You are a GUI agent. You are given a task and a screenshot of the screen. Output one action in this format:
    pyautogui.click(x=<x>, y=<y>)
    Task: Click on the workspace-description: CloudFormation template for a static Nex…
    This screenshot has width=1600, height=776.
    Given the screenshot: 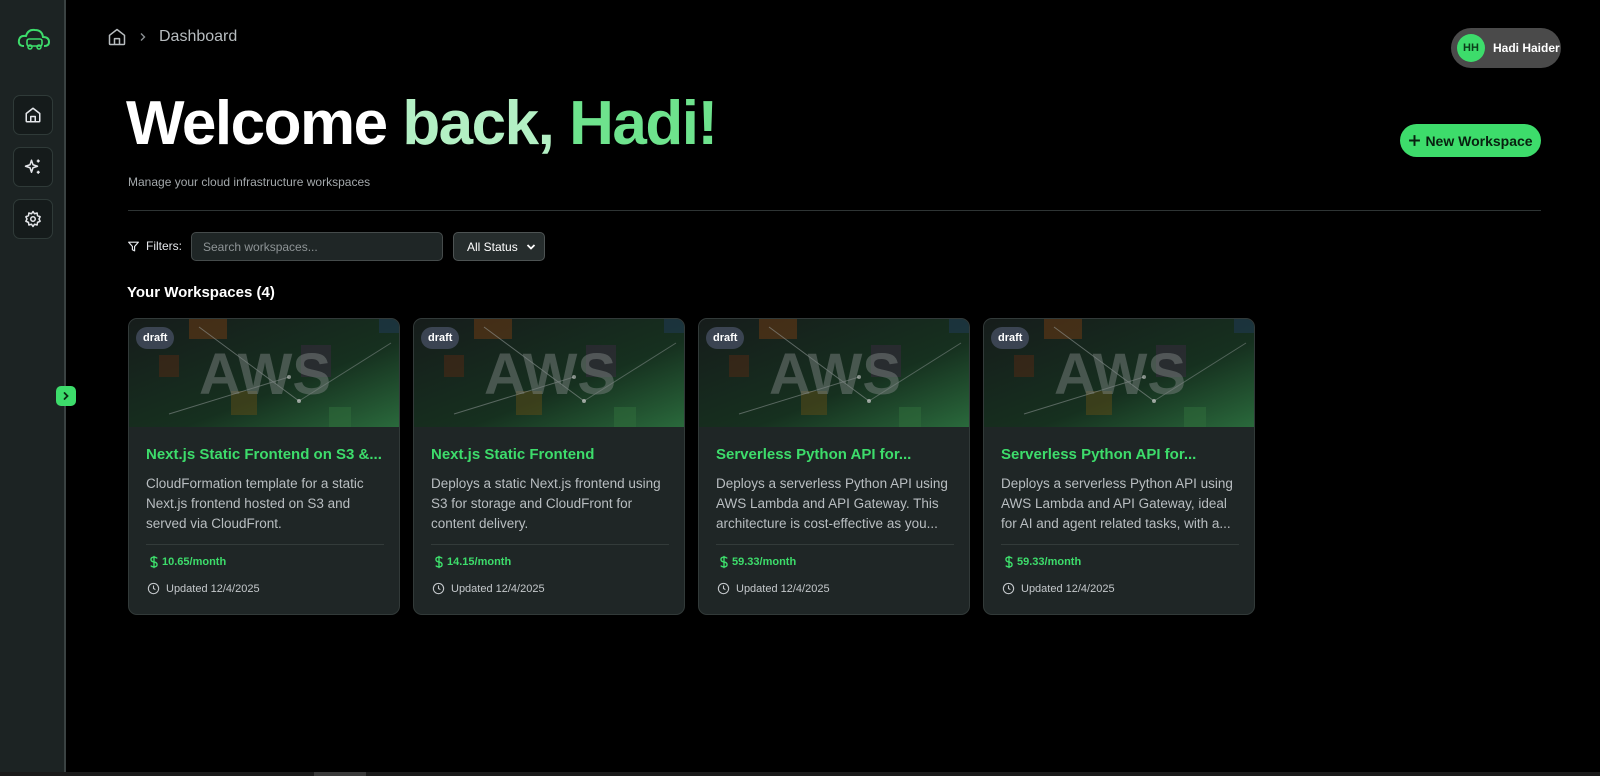 What is the action you would take?
    pyautogui.click(x=255, y=503)
    